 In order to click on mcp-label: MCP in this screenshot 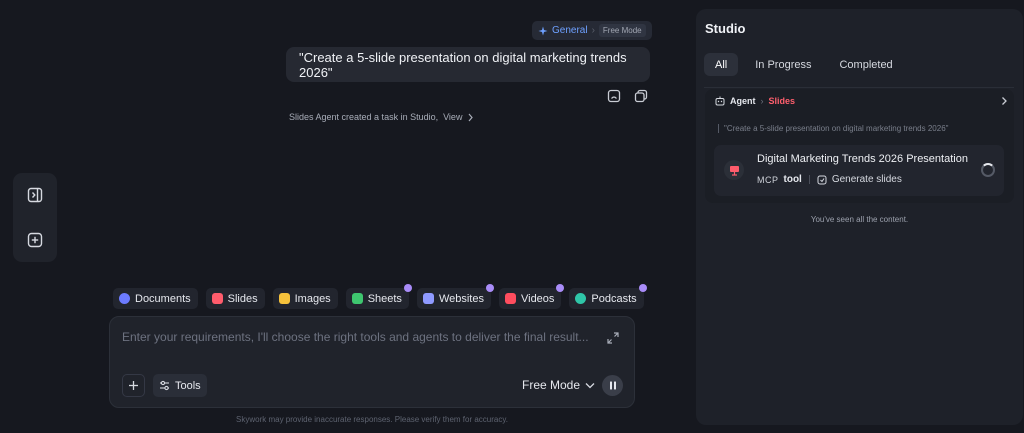, I will do `click(768, 179)`.